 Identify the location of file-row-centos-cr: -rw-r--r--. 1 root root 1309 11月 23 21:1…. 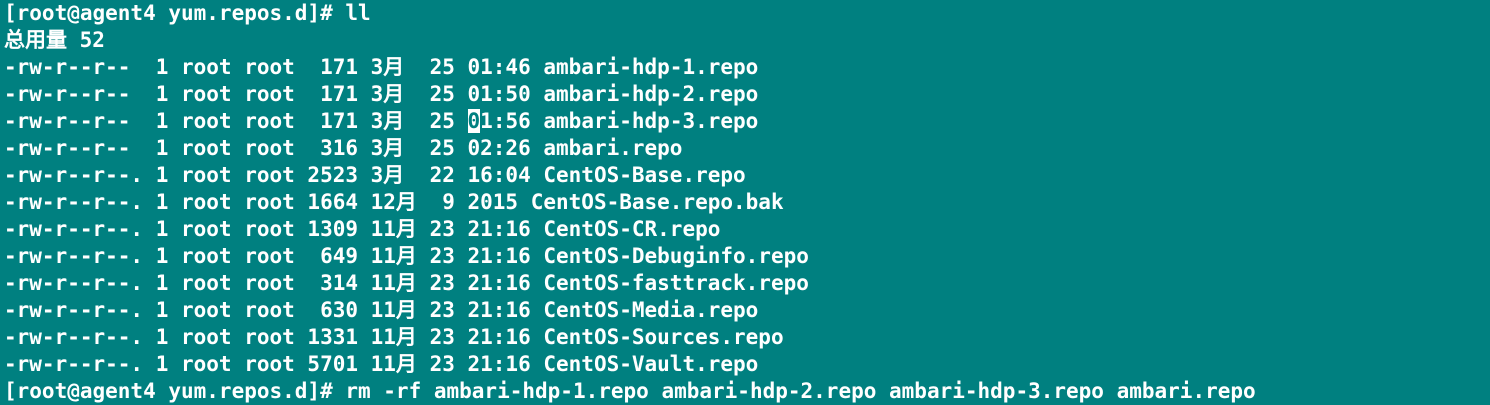
(362, 229).